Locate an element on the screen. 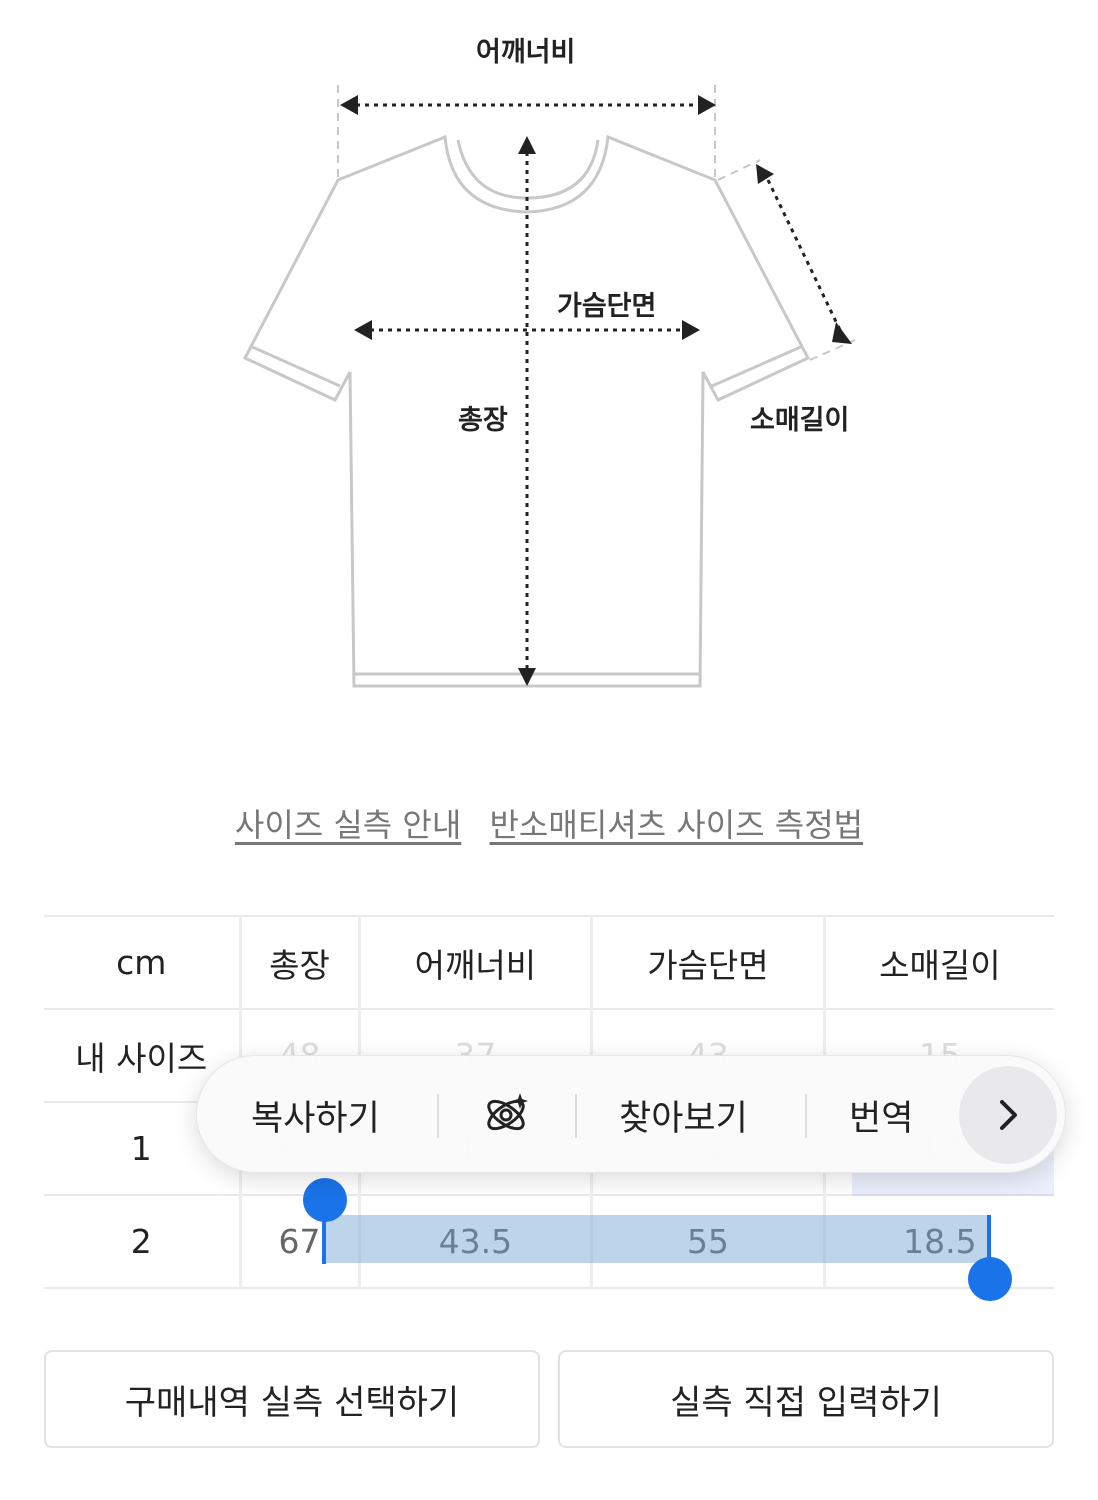 This screenshot has height=1500, width=1098. lookup-menu-item: 찾아보기 is located at coordinates (683, 1115).